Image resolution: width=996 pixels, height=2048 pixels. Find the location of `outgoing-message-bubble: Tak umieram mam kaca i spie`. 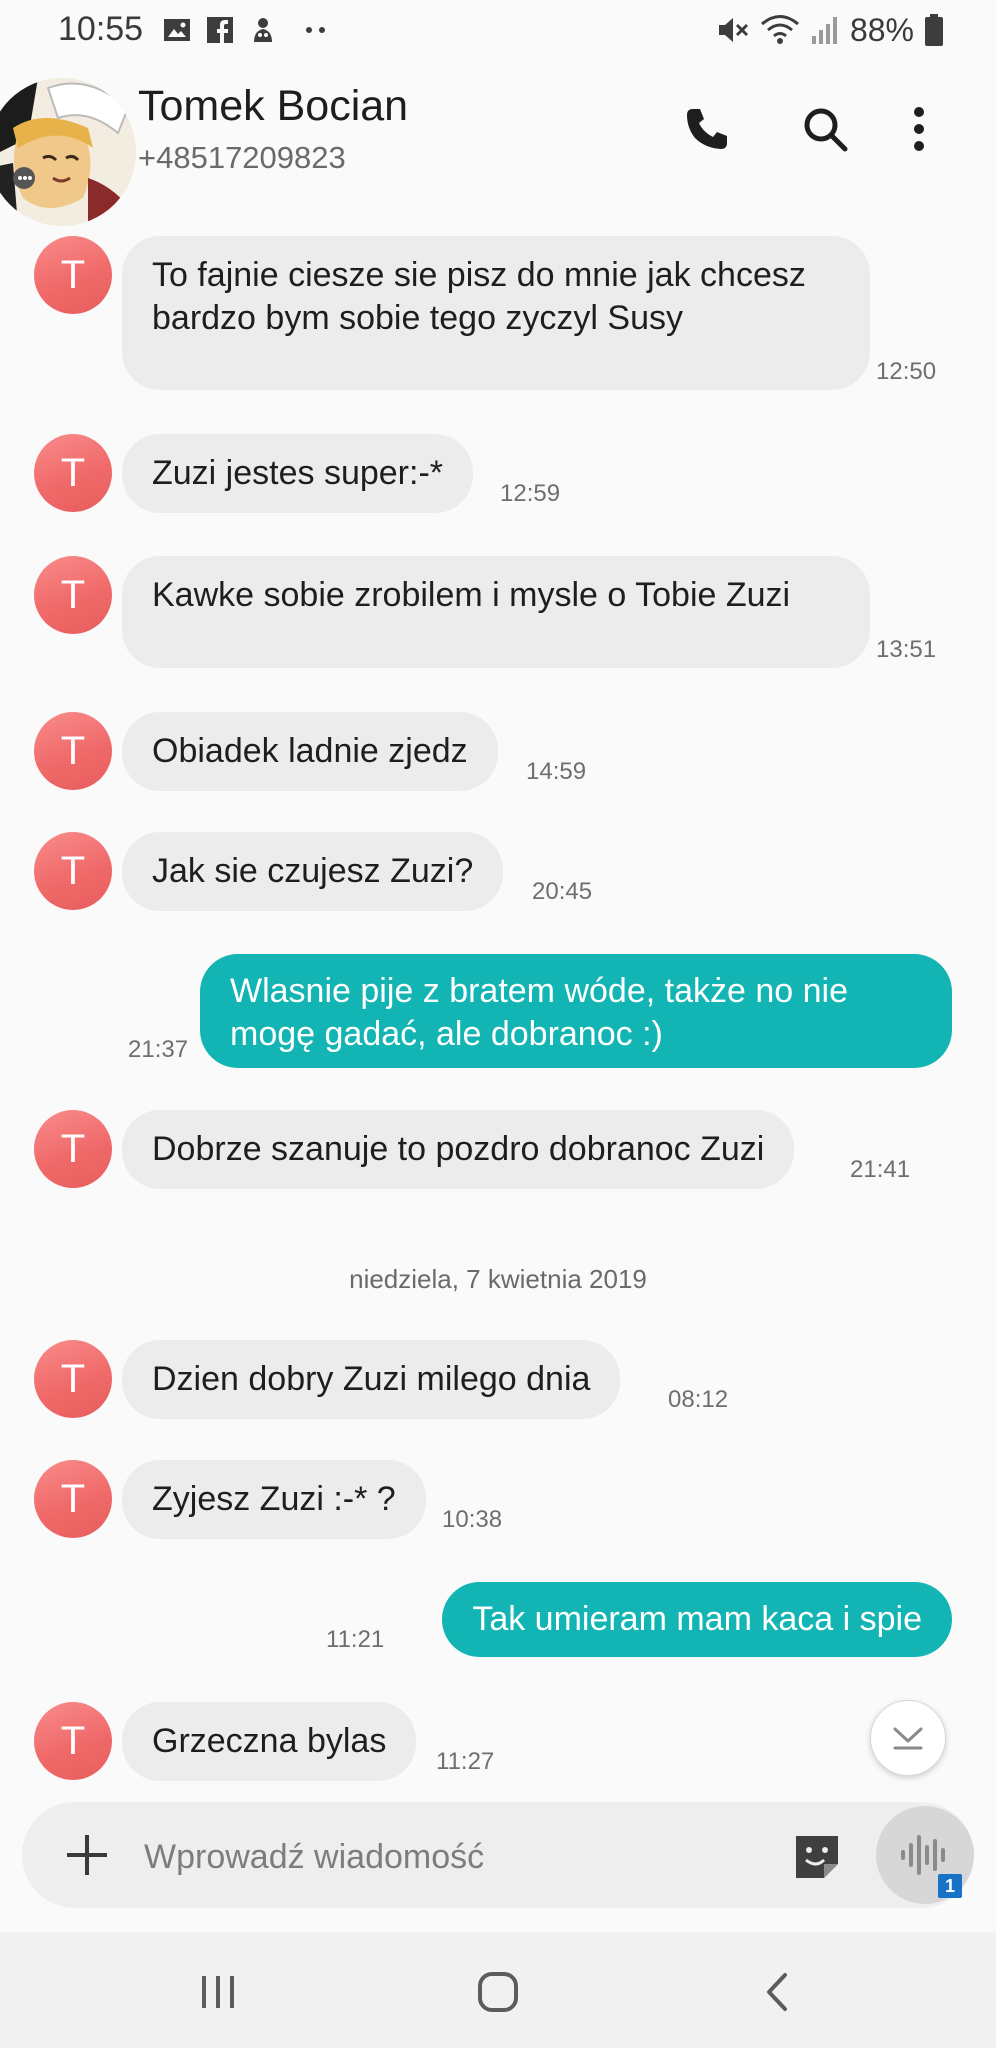

outgoing-message-bubble: Tak umieram mam kaca i spie is located at coordinates (697, 1619).